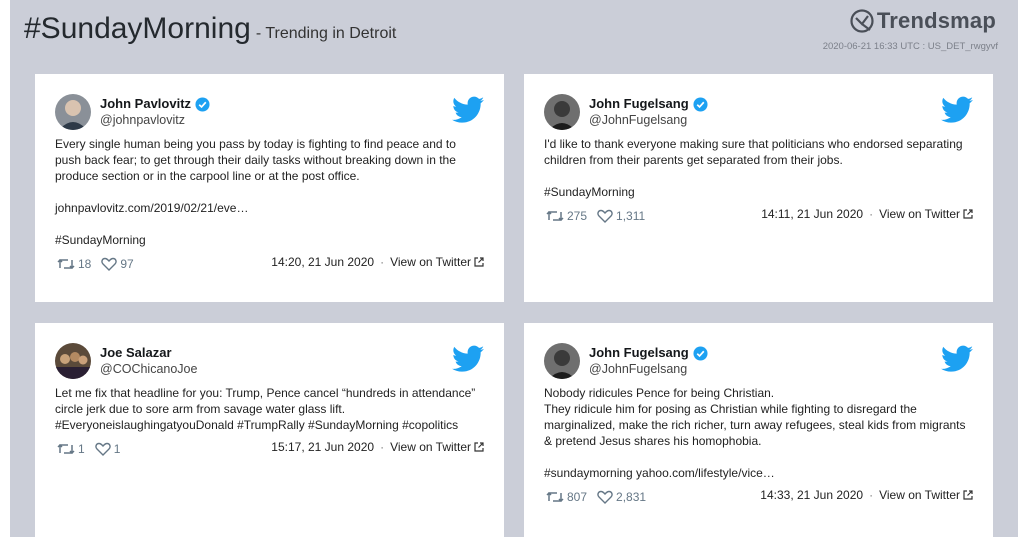  Describe the element at coordinates (127, 264) in the screenshot. I see `like-count: 97` at that location.